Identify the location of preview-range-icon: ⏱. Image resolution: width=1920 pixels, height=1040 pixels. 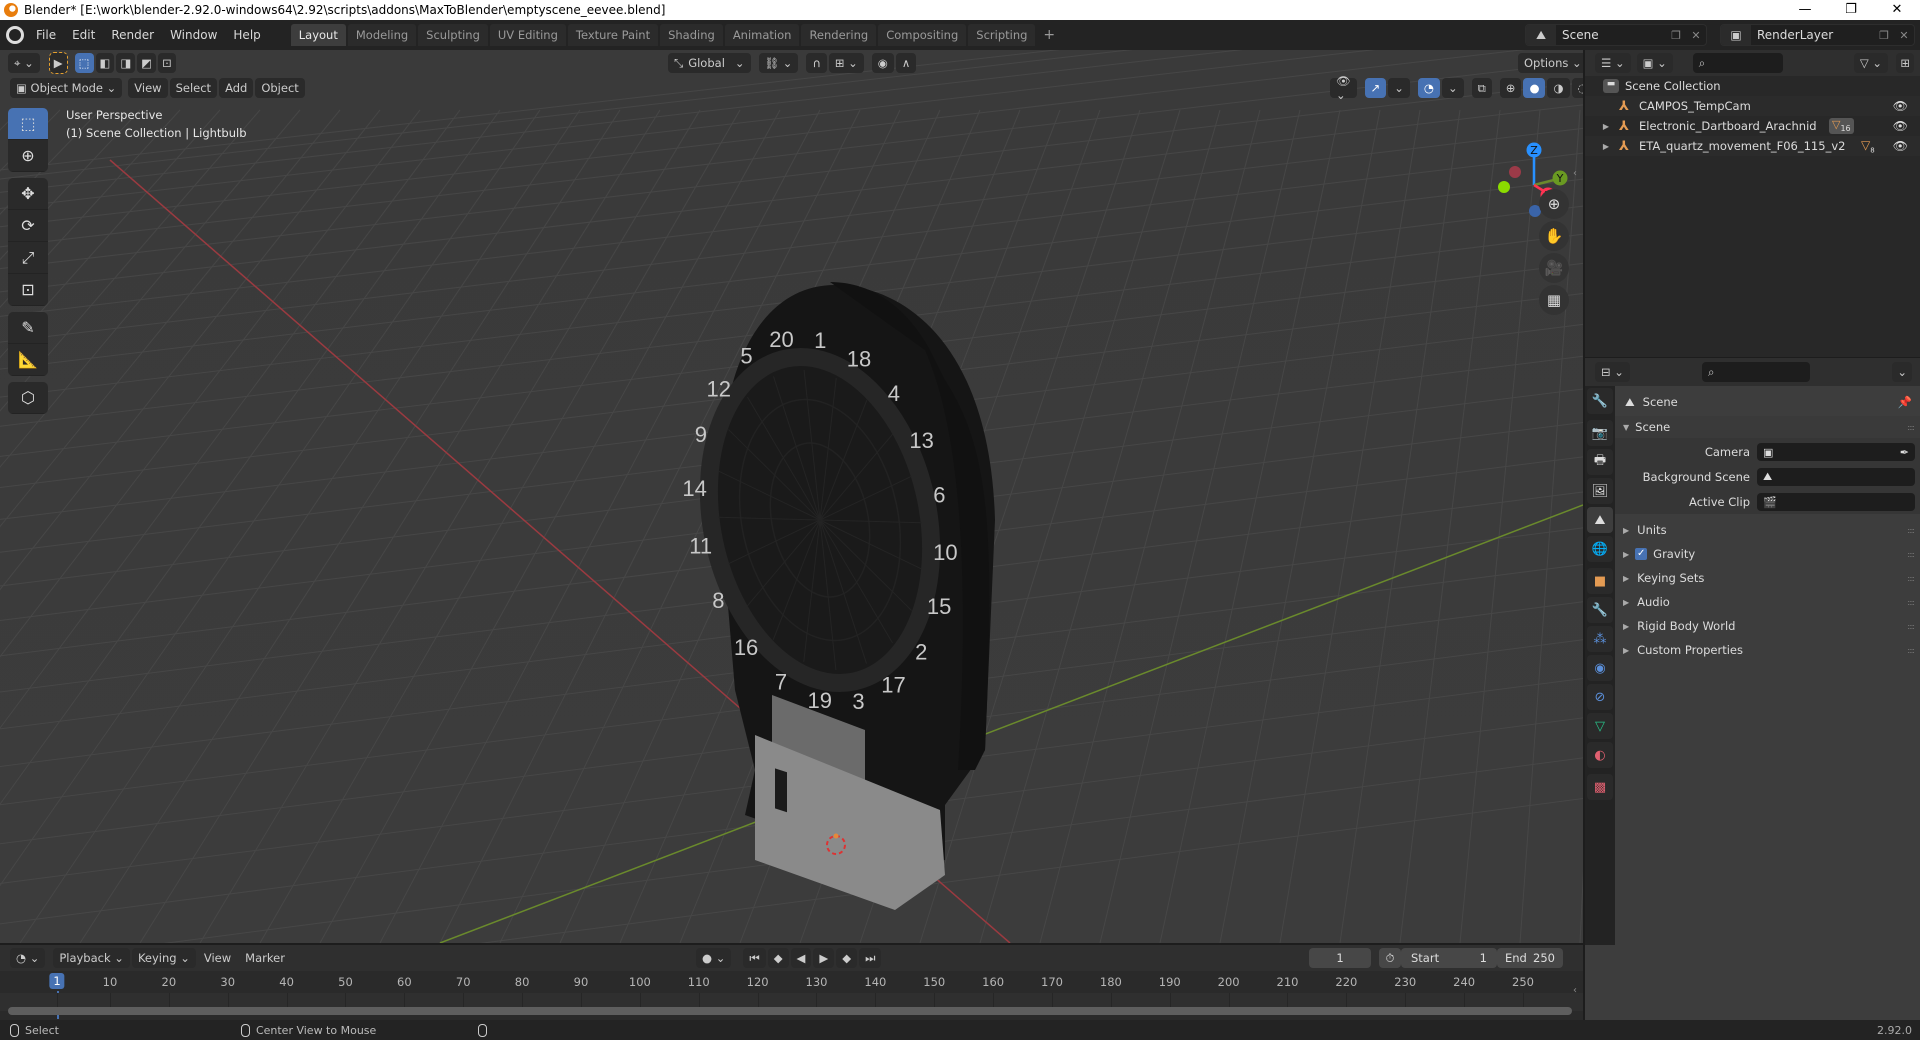
(1390, 958).